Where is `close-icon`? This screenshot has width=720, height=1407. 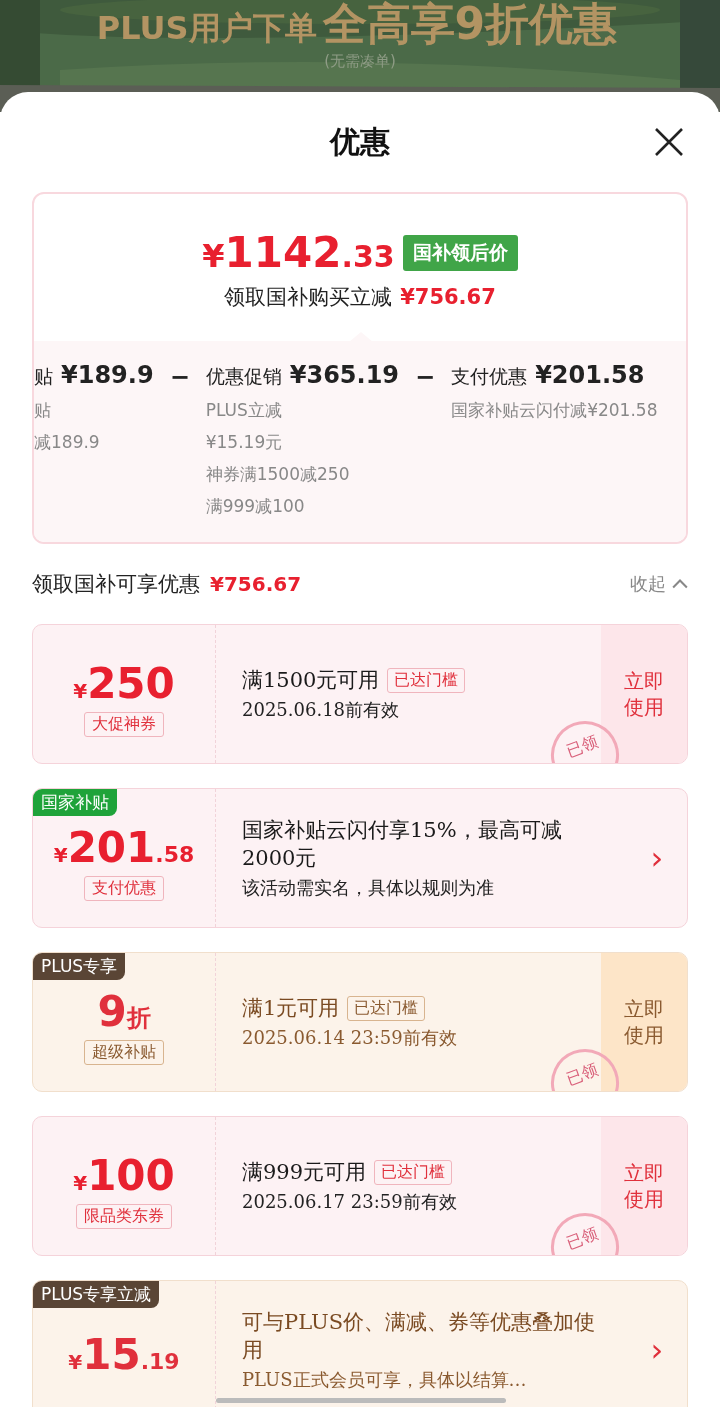 close-icon is located at coordinates (669, 142).